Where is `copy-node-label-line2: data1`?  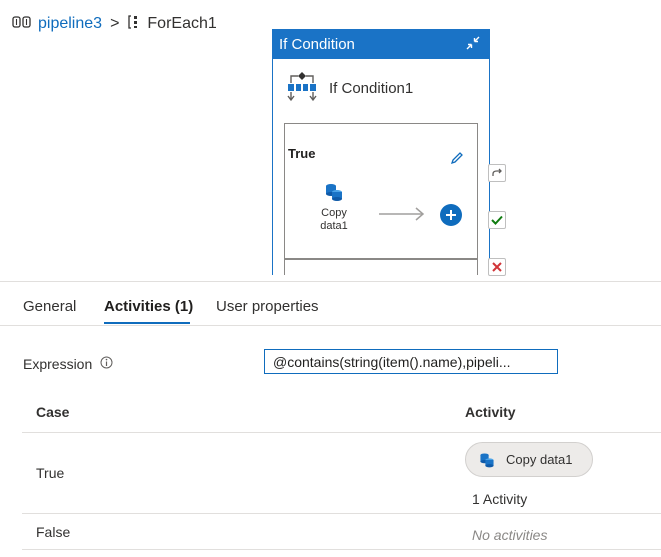 copy-node-label-line2: data1 is located at coordinates (334, 226).